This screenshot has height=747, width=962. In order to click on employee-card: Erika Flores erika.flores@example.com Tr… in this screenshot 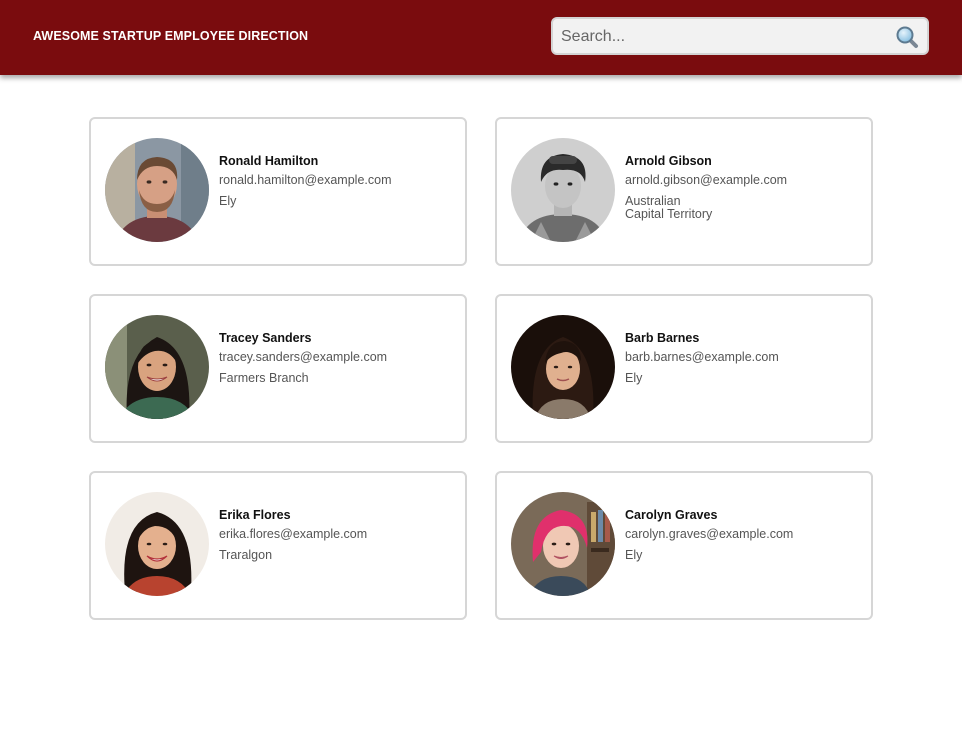, I will do `click(278, 545)`.